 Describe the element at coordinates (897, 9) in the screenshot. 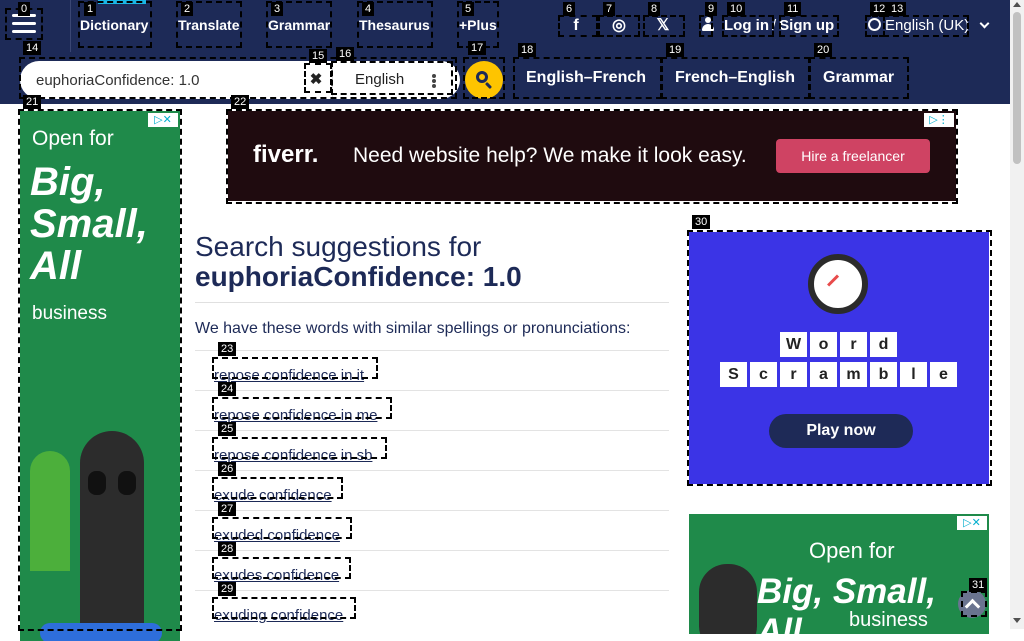

I see `mark-label: 13` at that location.